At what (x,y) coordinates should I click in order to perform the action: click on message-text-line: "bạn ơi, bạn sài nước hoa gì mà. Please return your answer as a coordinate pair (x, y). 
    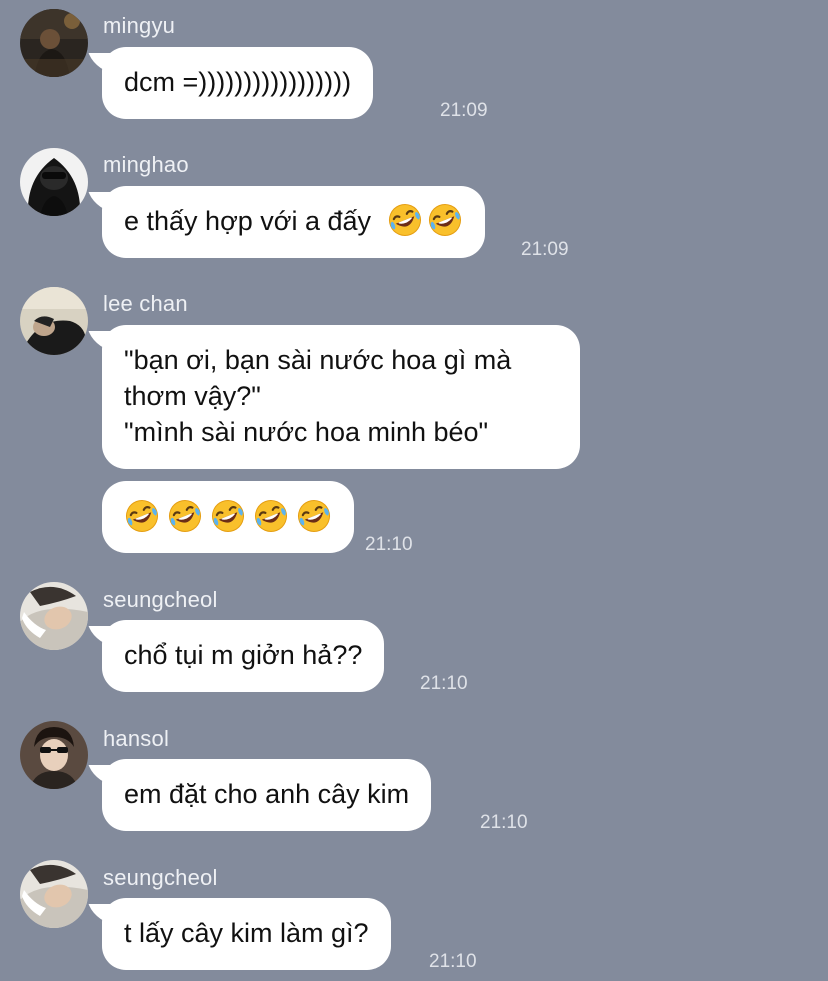
    Looking at the image, I should click on (318, 360).